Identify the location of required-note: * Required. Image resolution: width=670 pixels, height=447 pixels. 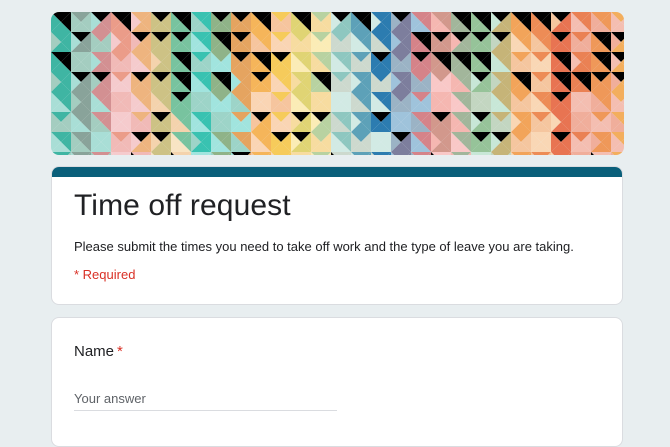
(105, 274).